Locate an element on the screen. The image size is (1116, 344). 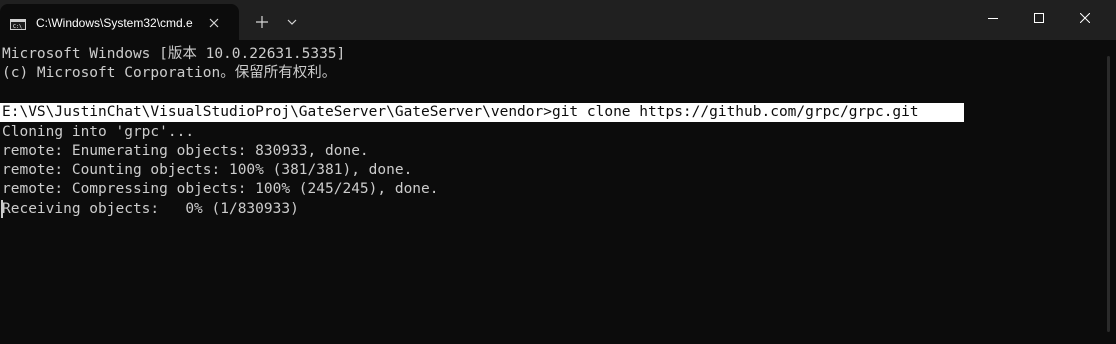
tab-title: C:\Windows\System32\cmd.e is located at coordinates (114, 23).